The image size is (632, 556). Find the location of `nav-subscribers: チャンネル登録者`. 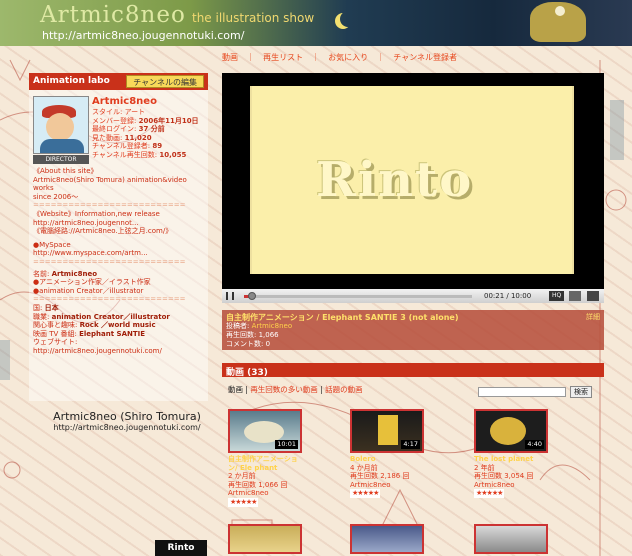

nav-subscribers: チャンネル登録者 is located at coordinates (425, 57).